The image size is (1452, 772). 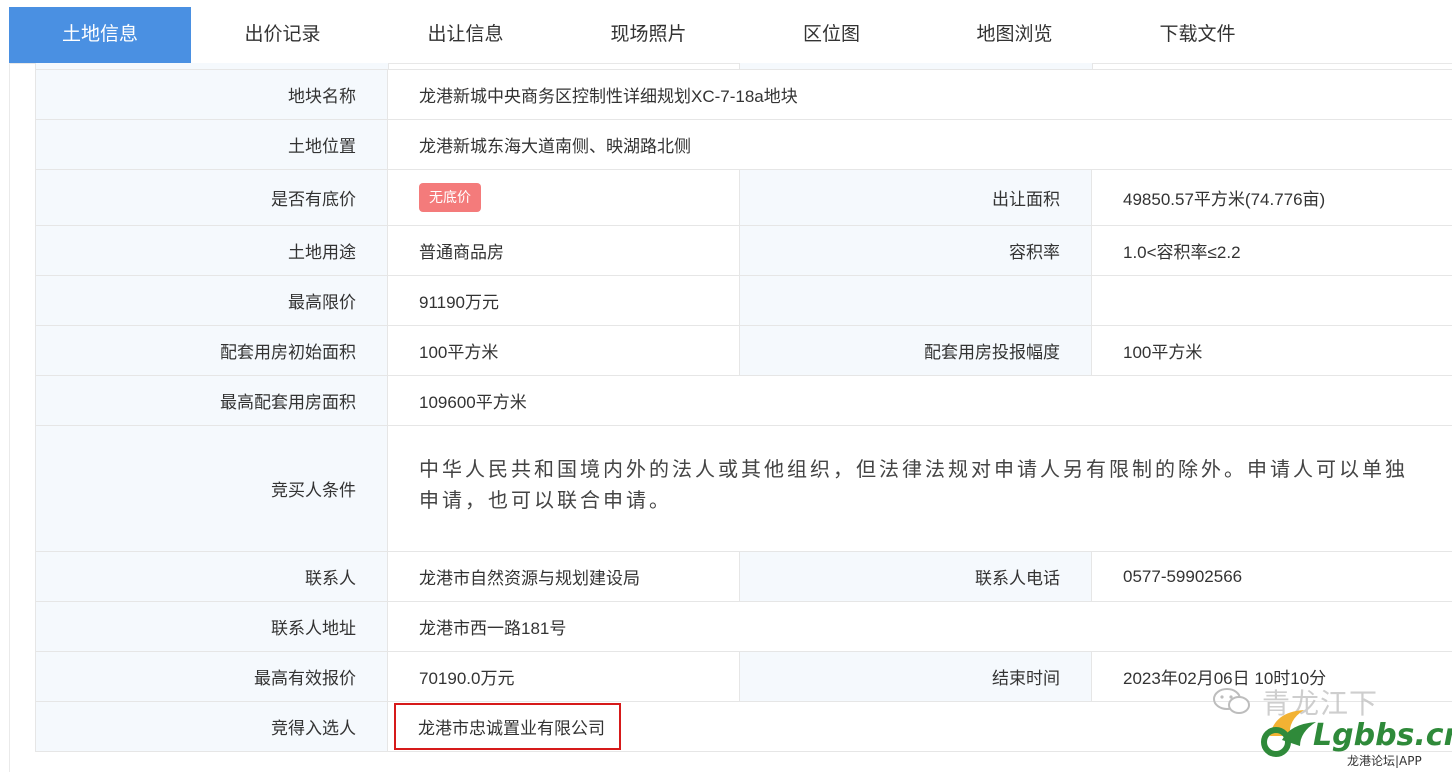 I want to click on price-cap-label: 最高限价, so click(x=211, y=300).